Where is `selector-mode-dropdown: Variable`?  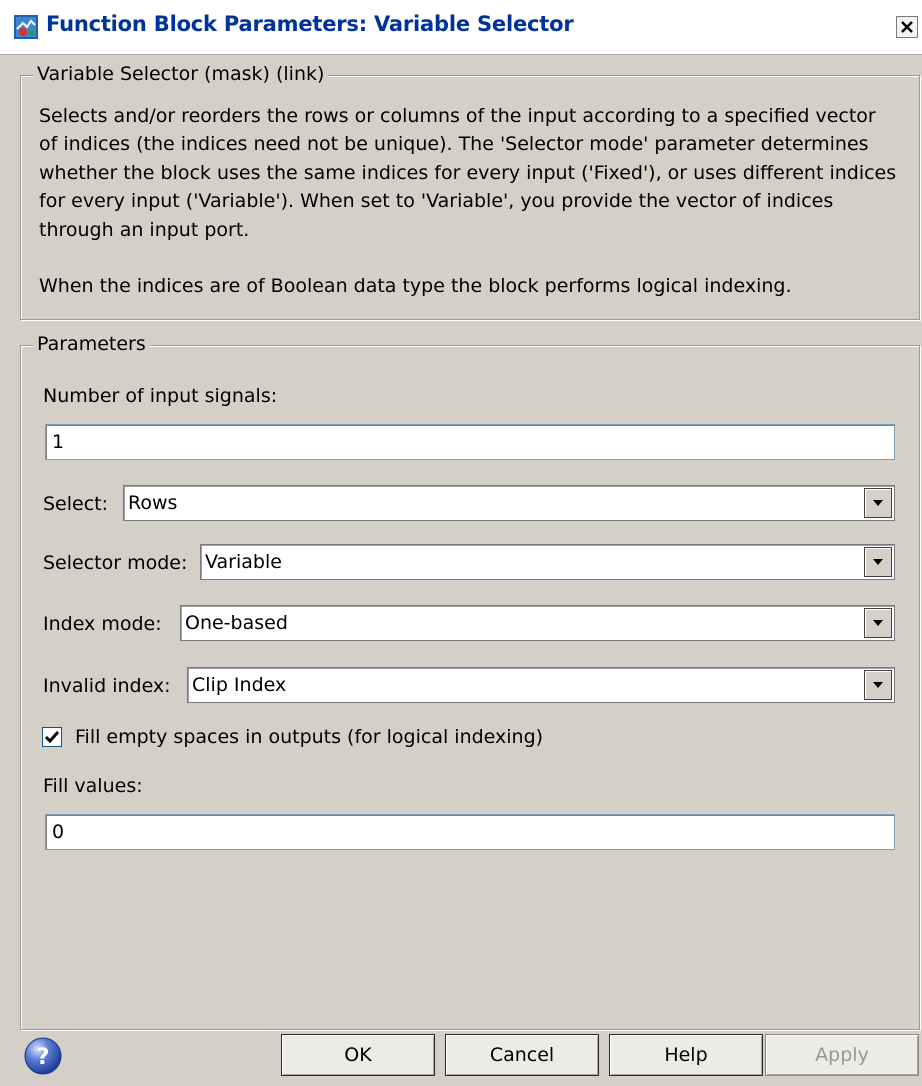 selector-mode-dropdown: Variable is located at coordinates (547, 562).